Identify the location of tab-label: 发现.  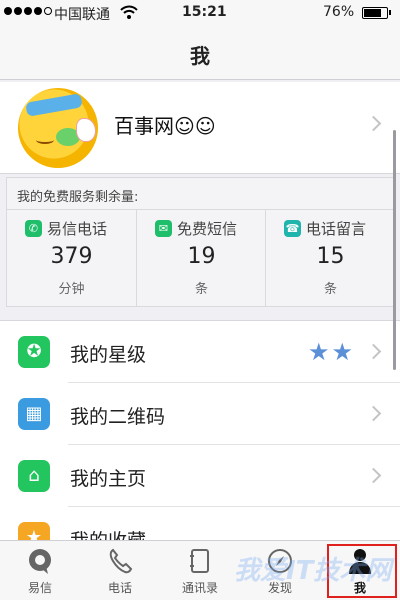
(279, 588).